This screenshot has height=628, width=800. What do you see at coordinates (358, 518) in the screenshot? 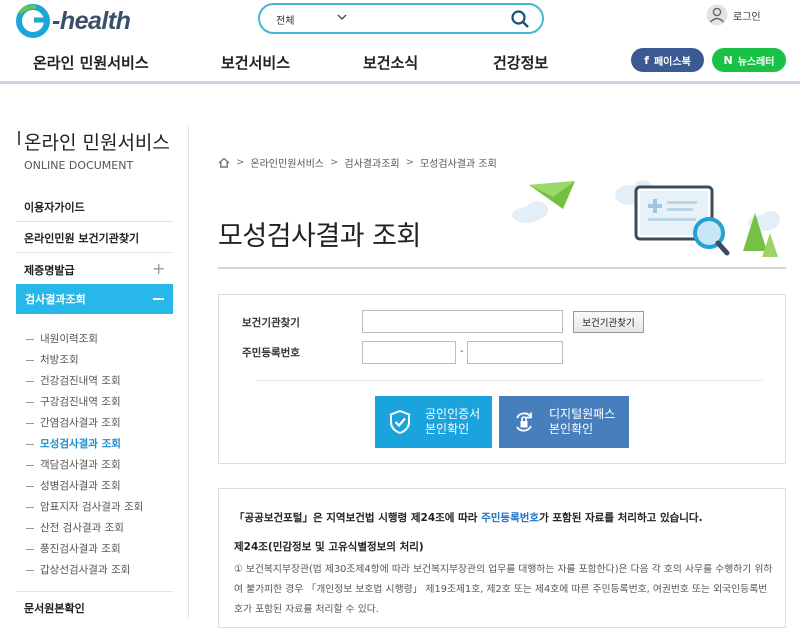
I see `notice-text: 「공공보건포털」은 지역보건법 시행령 제24조에 따라` at bounding box center [358, 518].